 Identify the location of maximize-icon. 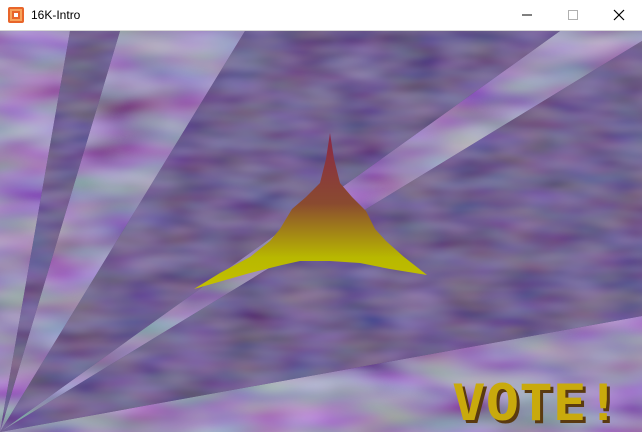
(573, 15).